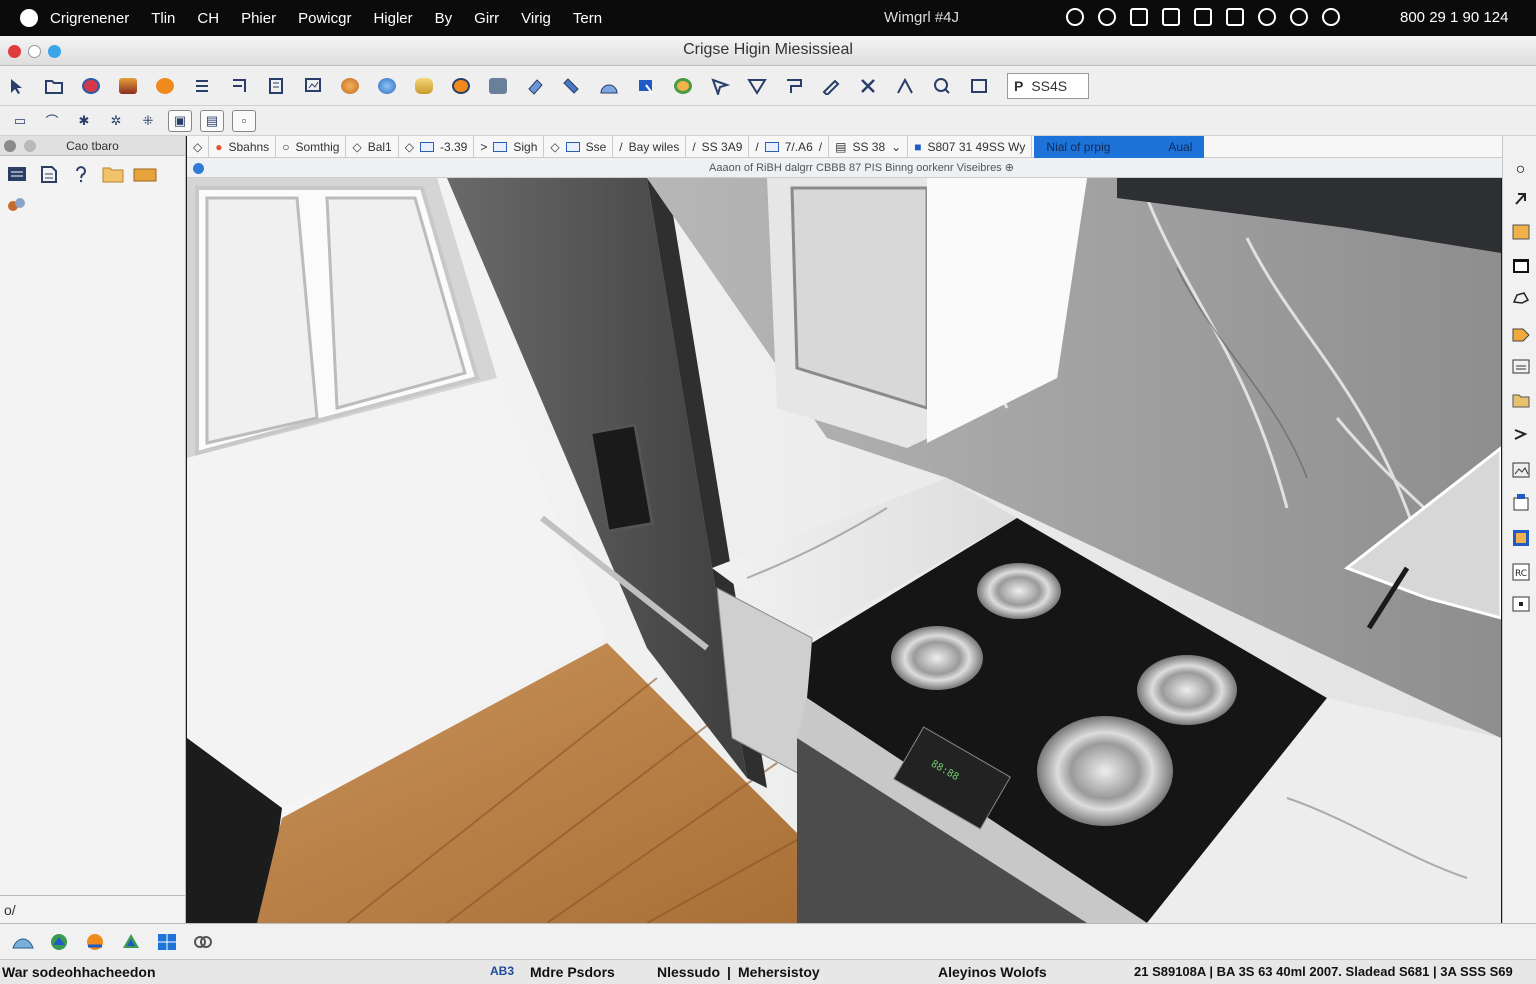 The image size is (1536, 984). Describe the element at coordinates (1520, 502) in the screenshot. I see `shadow-icon` at that location.